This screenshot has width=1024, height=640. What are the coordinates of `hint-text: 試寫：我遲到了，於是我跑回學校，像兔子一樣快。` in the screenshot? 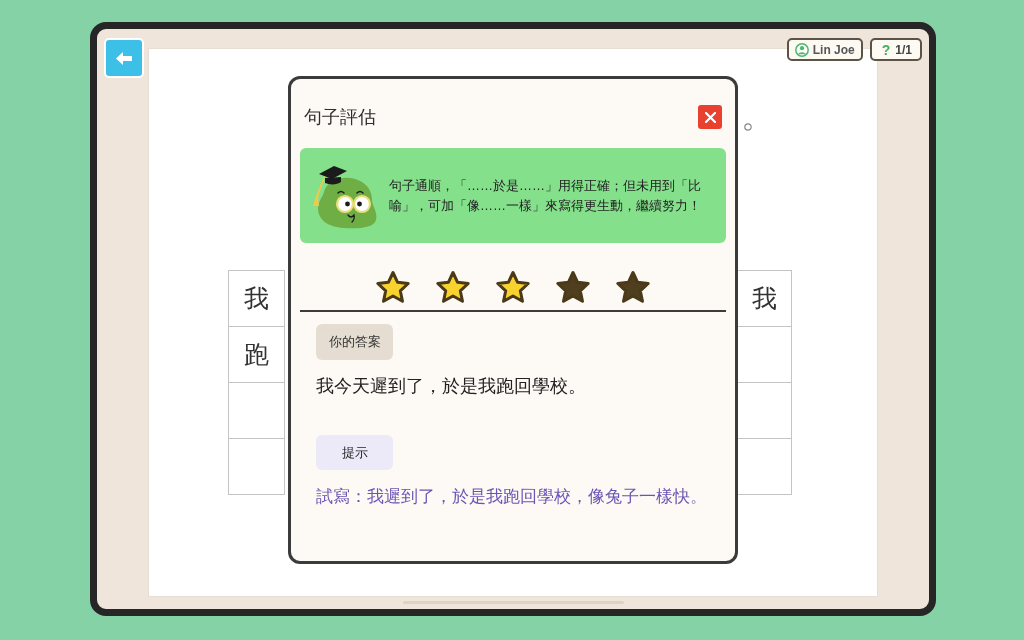 It's located at (512, 496).